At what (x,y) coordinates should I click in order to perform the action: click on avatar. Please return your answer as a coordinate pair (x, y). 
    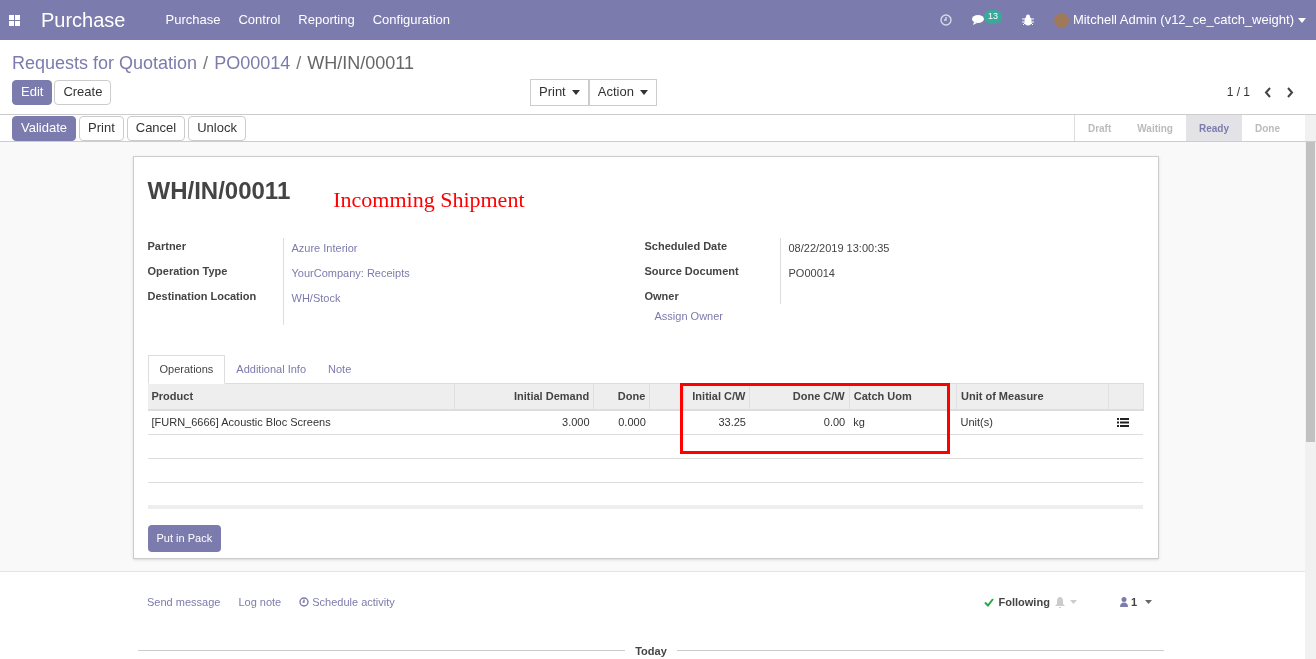
    Looking at the image, I should click on (1061, 20).